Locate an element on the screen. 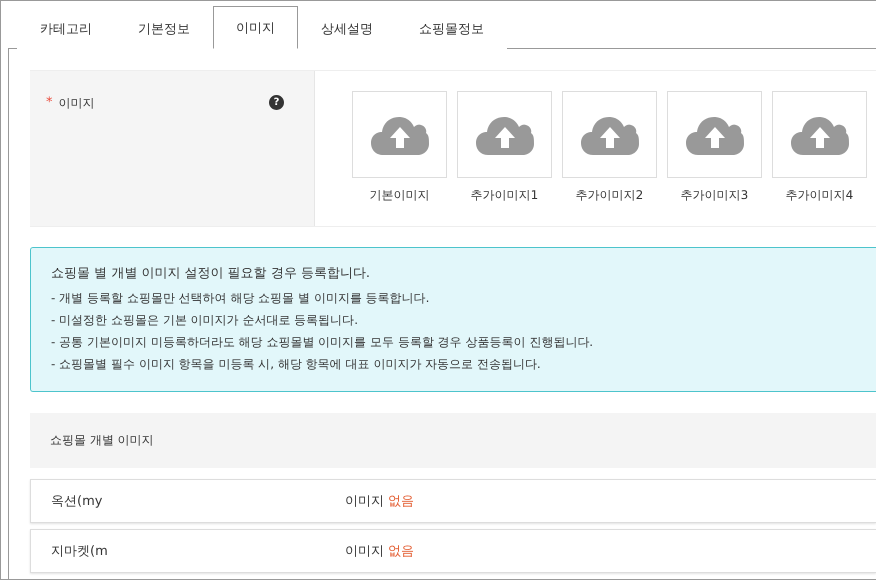 The height and width of the screenshot is (580, 876). notice-line: - 개별 등록할 쇼핑몰만 선택하여 해당 쇼핑몰 별 이미지를 등록합니다. is located at coordinates (240, 298).